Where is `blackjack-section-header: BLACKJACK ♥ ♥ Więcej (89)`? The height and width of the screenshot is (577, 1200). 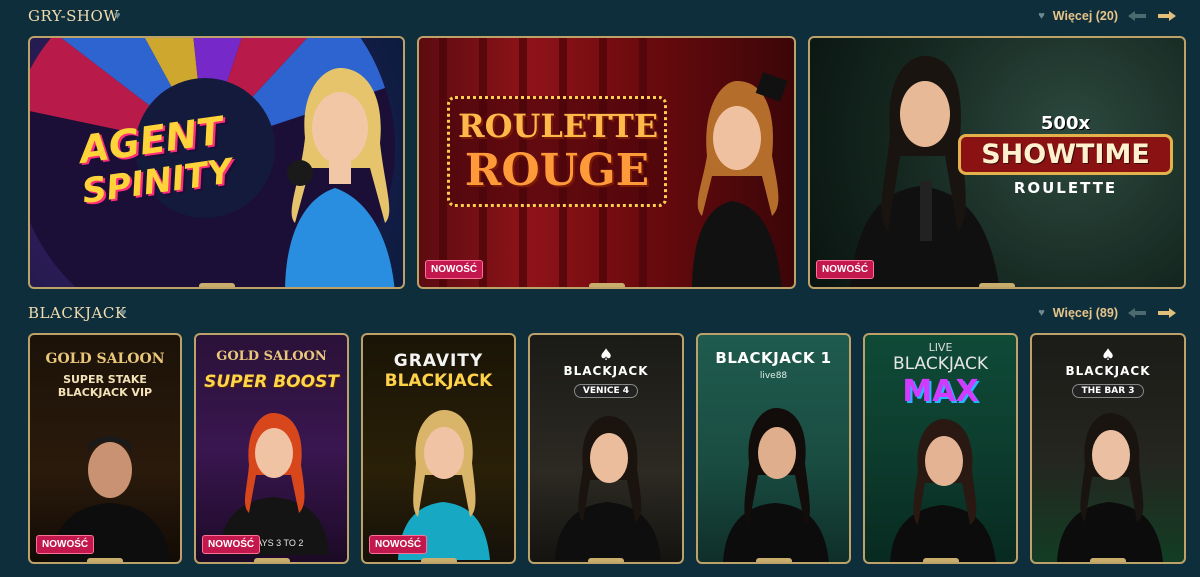
blackjack-section-header: BLACKJACK ♥ ♥ Więcej (89) is located at coordinates (600, 313).